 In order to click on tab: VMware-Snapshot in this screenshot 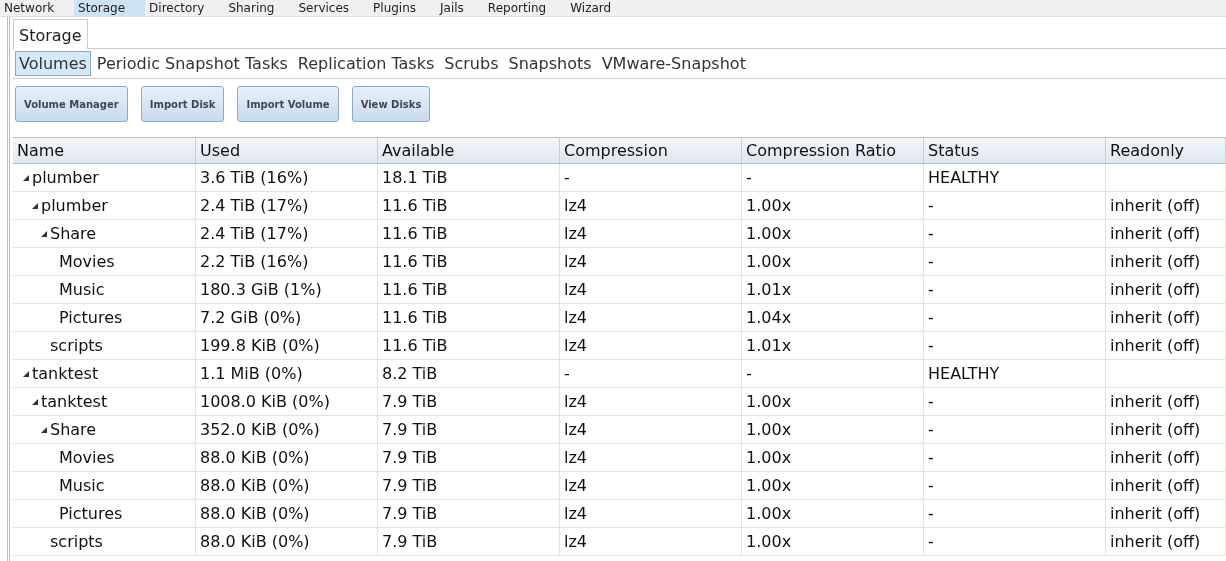, I will do `click(673, 63)`.